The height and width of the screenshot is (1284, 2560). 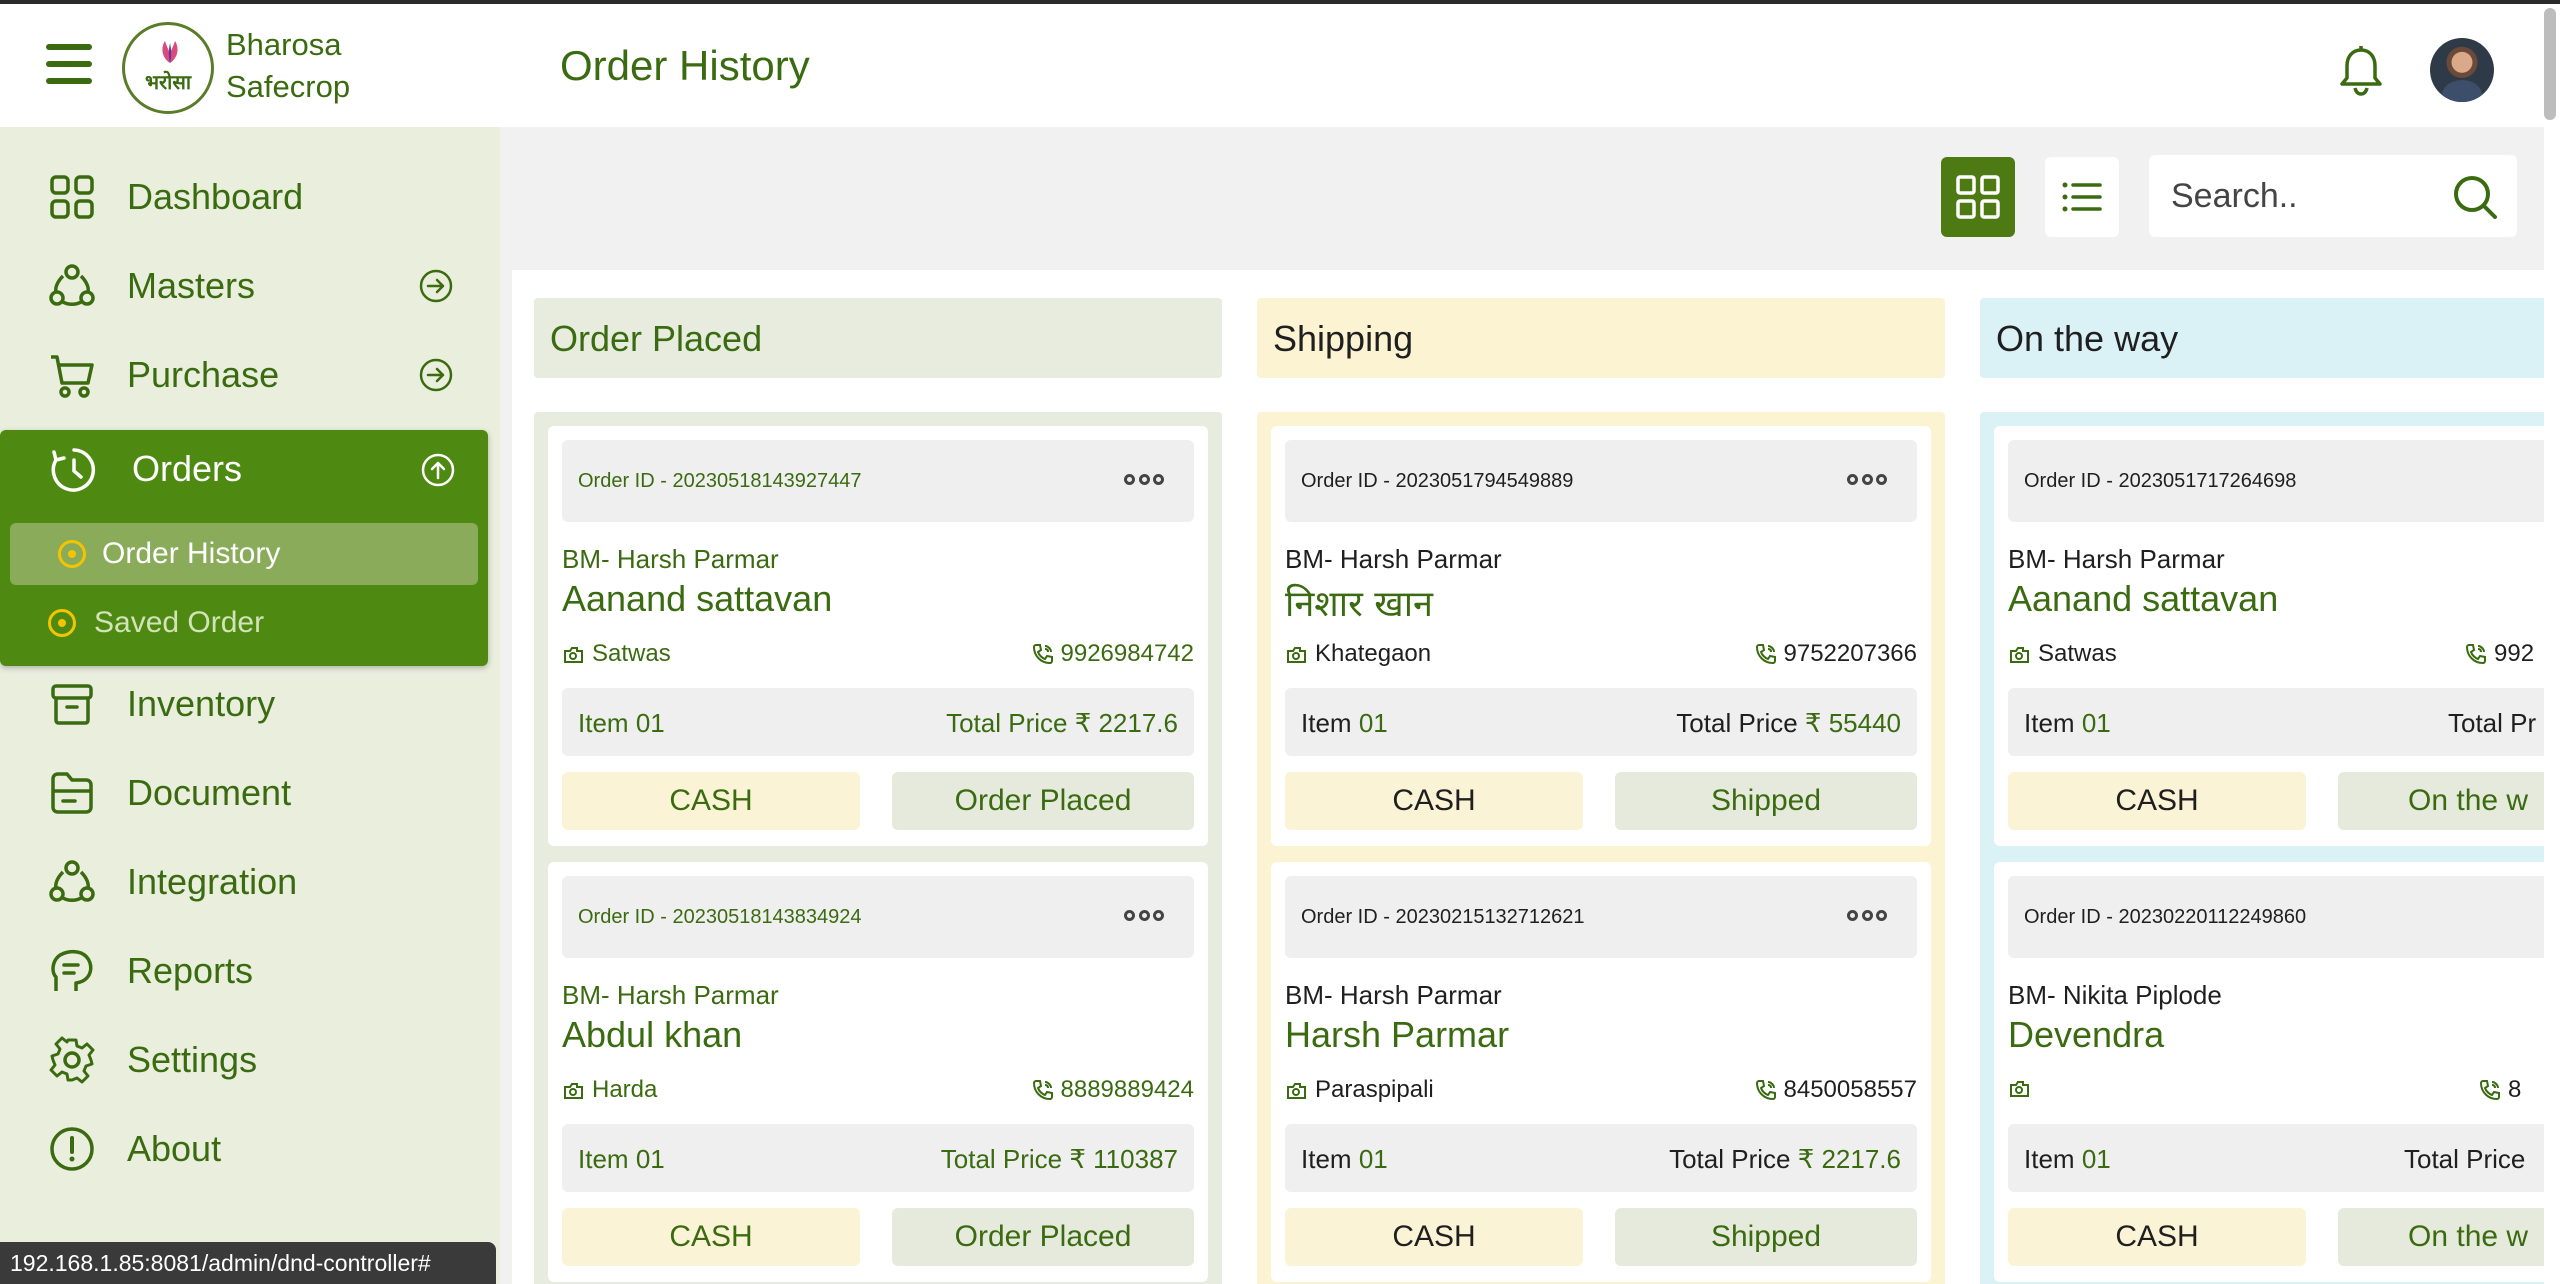 I want to click on sidebar-item-label: Dashboard, so click(x=215, y=196).